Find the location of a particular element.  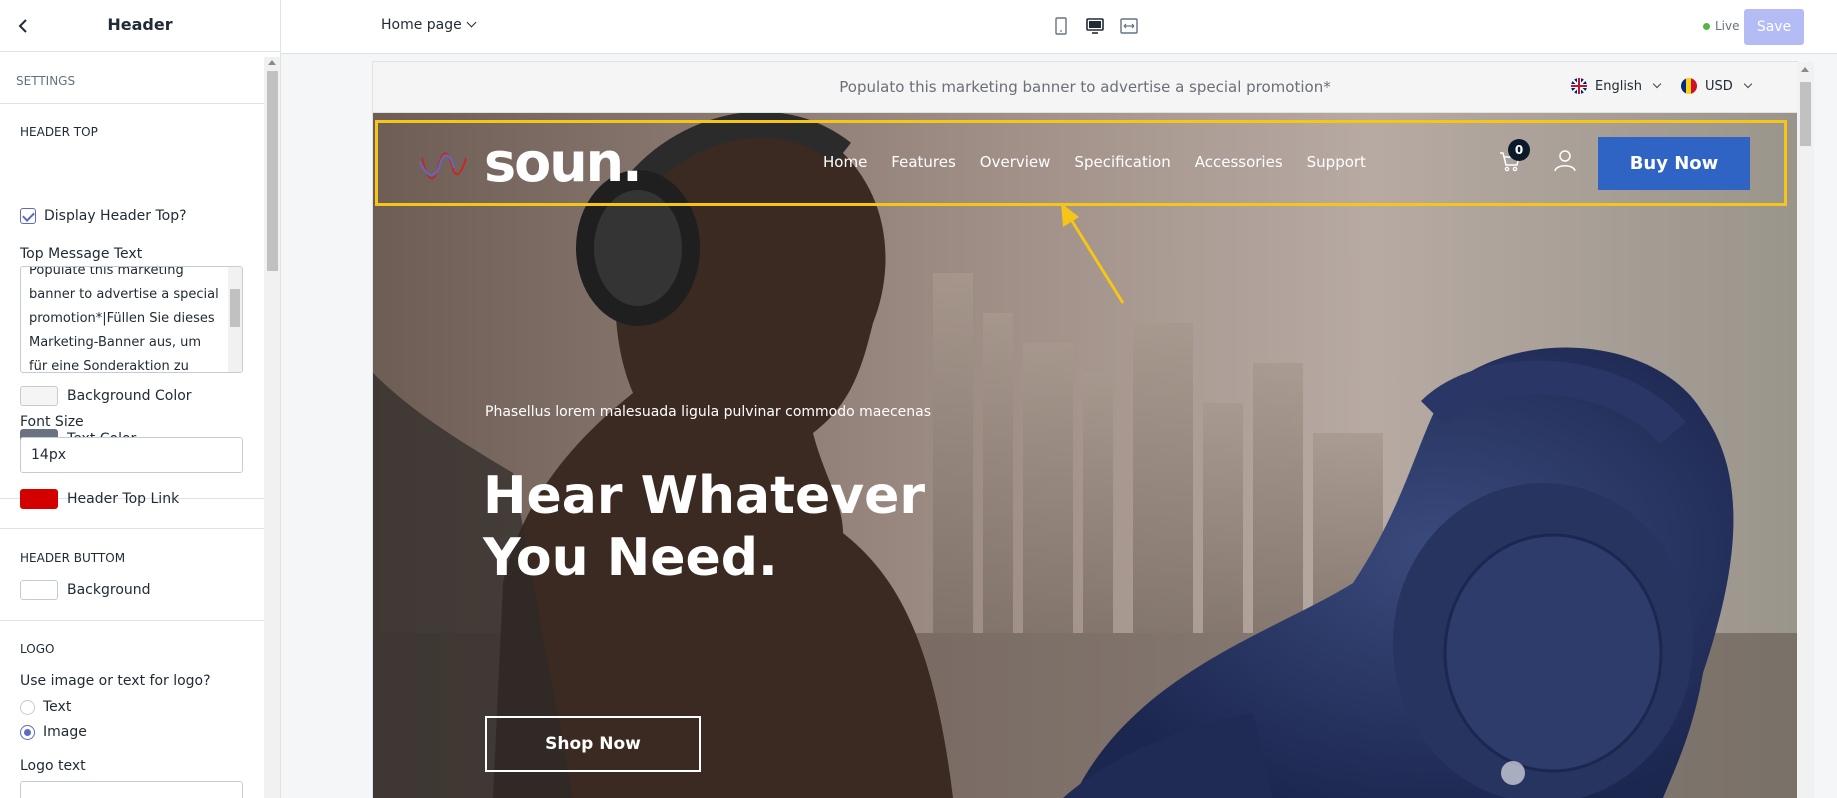

hero-title-line1: Hear Whatever is located at coordinates (704, 496).